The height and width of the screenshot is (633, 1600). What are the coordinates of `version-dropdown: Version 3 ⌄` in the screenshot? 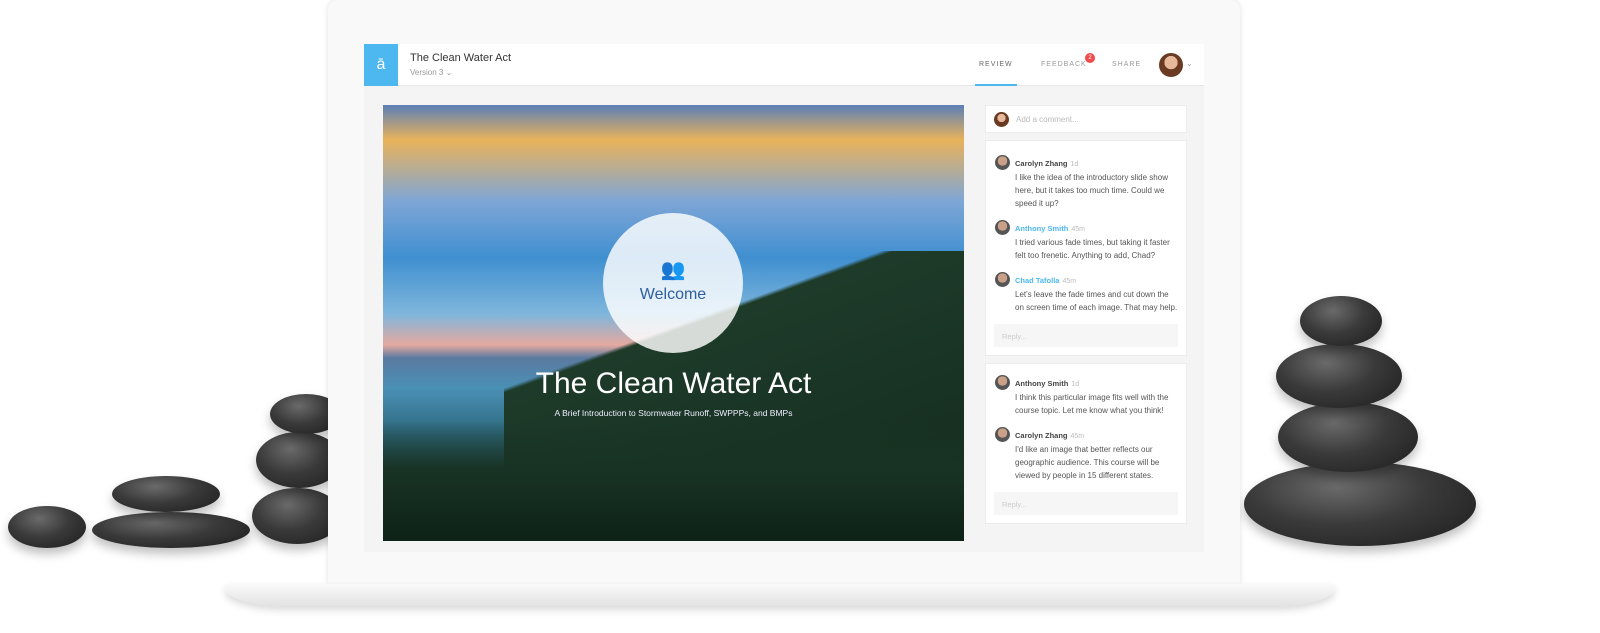 It's located at (431, 72).